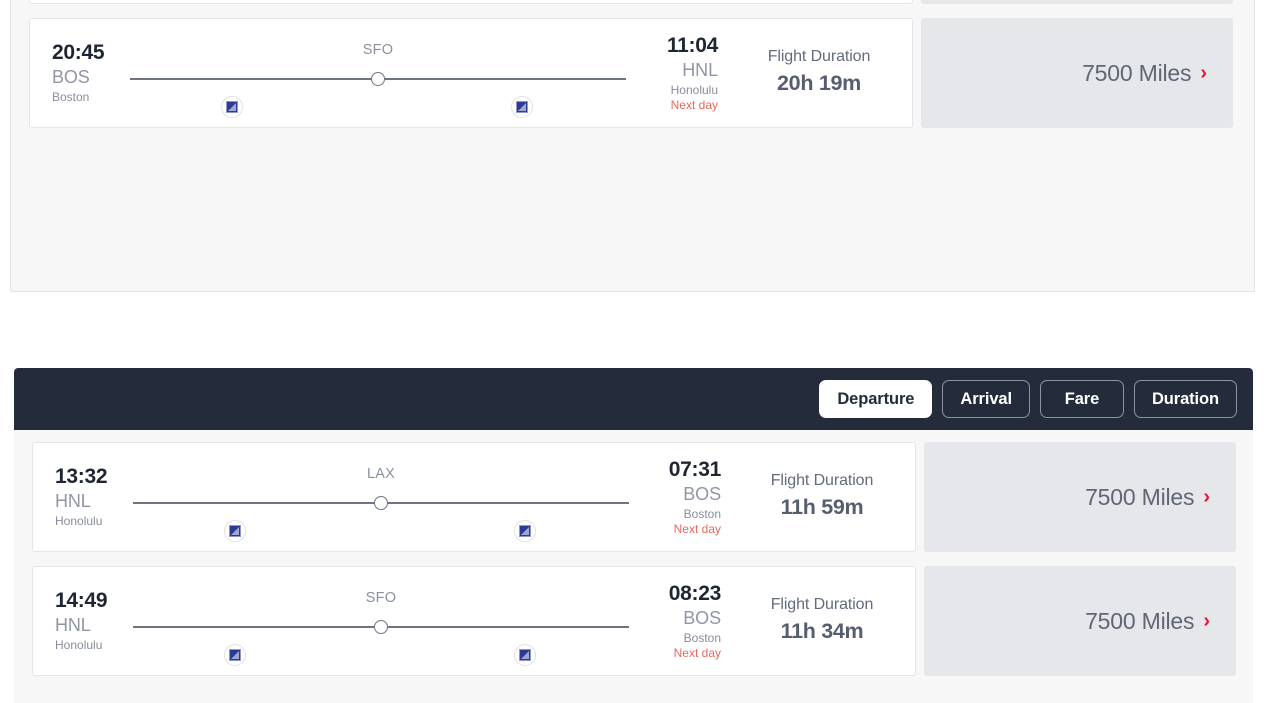  Describe the element at coordinates (819, 83) in the screenshot. I see `flight-duration-value: 20h 19m` at that location.